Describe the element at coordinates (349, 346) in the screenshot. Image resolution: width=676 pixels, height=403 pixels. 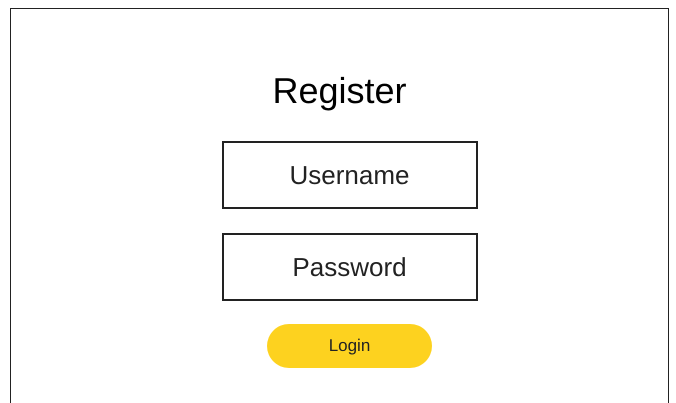
I see `login-button: Login` at that location.